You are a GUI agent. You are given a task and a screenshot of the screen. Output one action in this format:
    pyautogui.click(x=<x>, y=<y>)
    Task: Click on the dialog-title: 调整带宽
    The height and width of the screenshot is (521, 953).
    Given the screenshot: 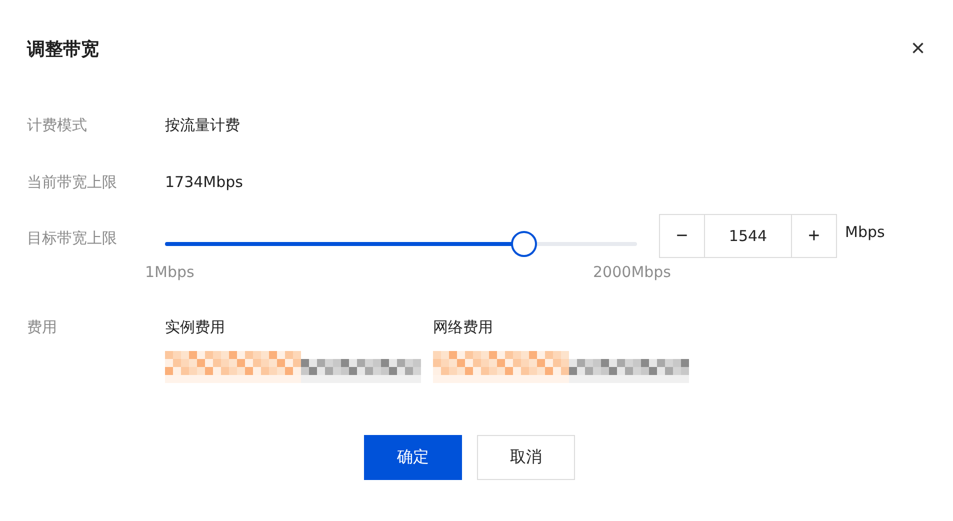 What is the action you would take?
    pyautogui.click(x=63, y=49)
    